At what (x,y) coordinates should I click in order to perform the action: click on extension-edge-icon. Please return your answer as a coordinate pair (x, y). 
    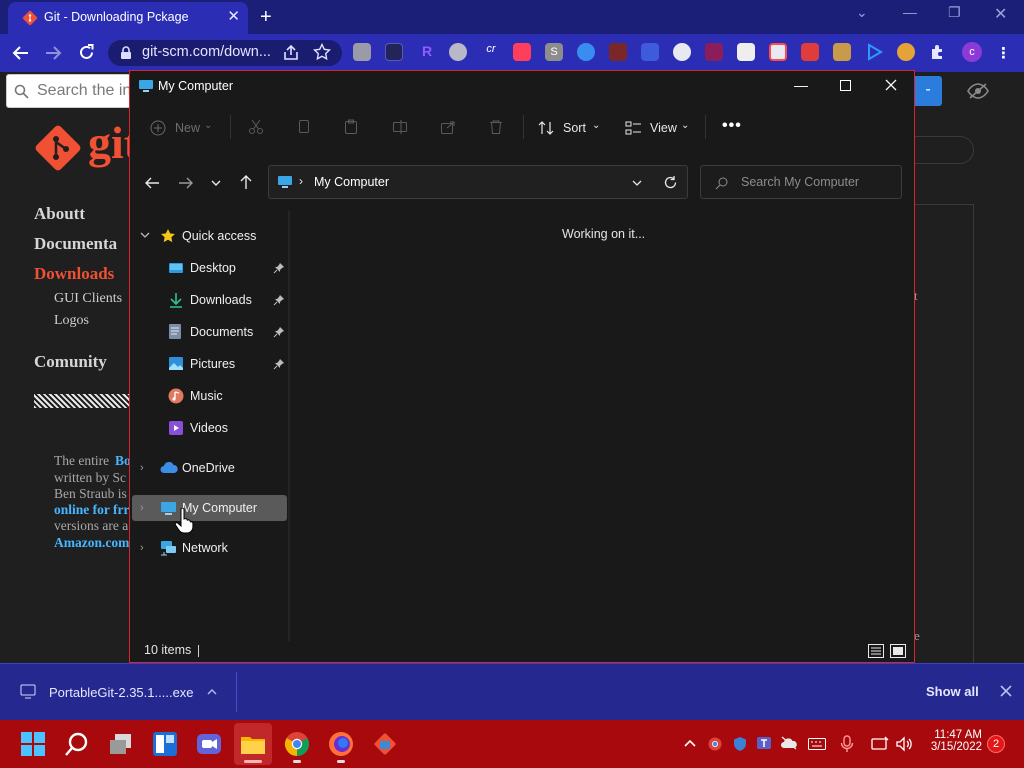
    Looking at the image, I should click on (586, 52).